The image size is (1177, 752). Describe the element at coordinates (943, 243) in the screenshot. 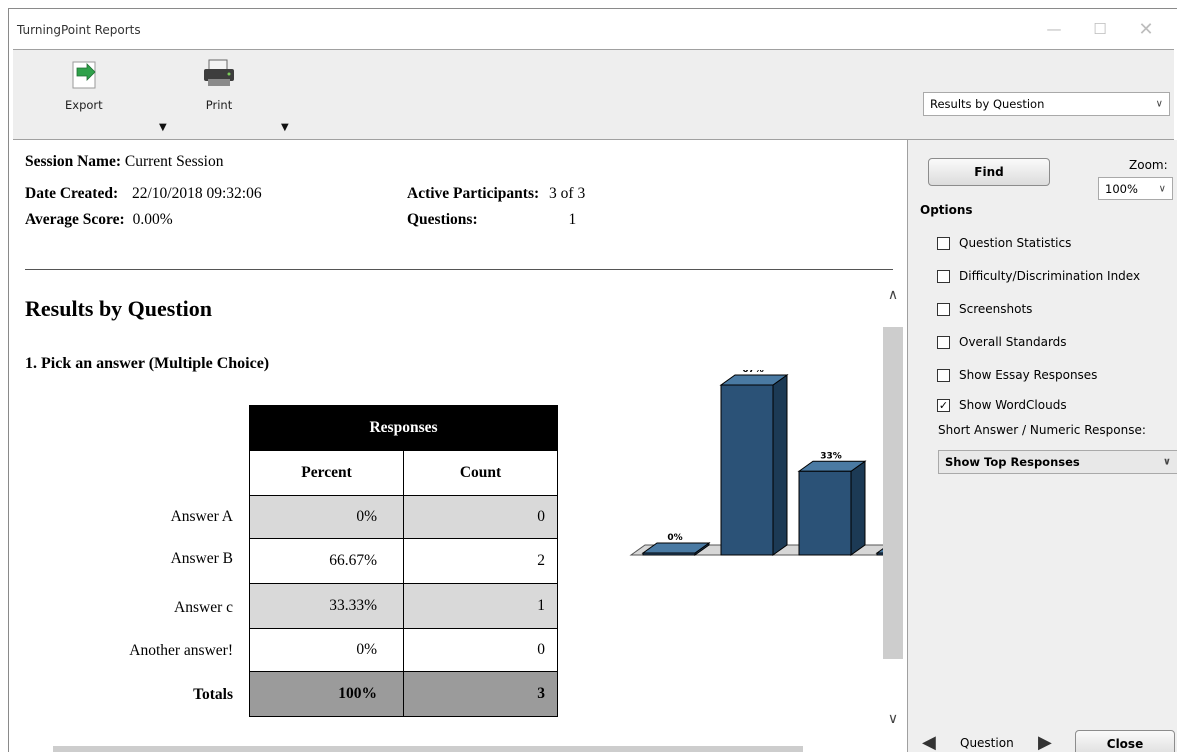

I see `checkbox-question-statistics` at that location.